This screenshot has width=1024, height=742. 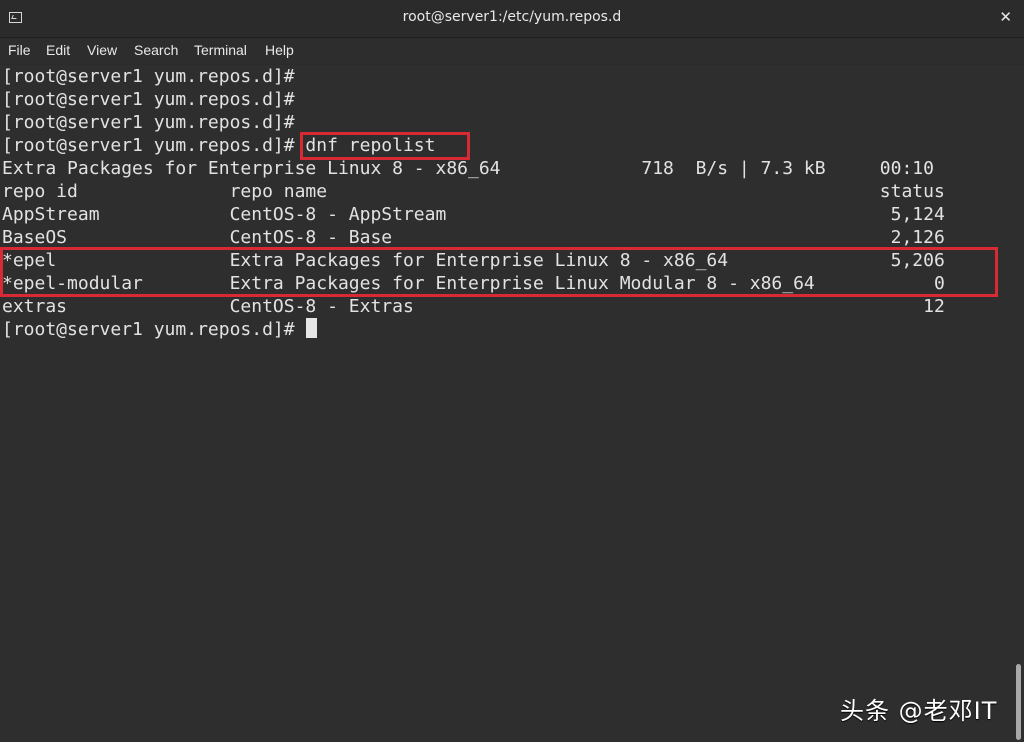 I want to click on command-highlight-box, so click(x=385, y=146).